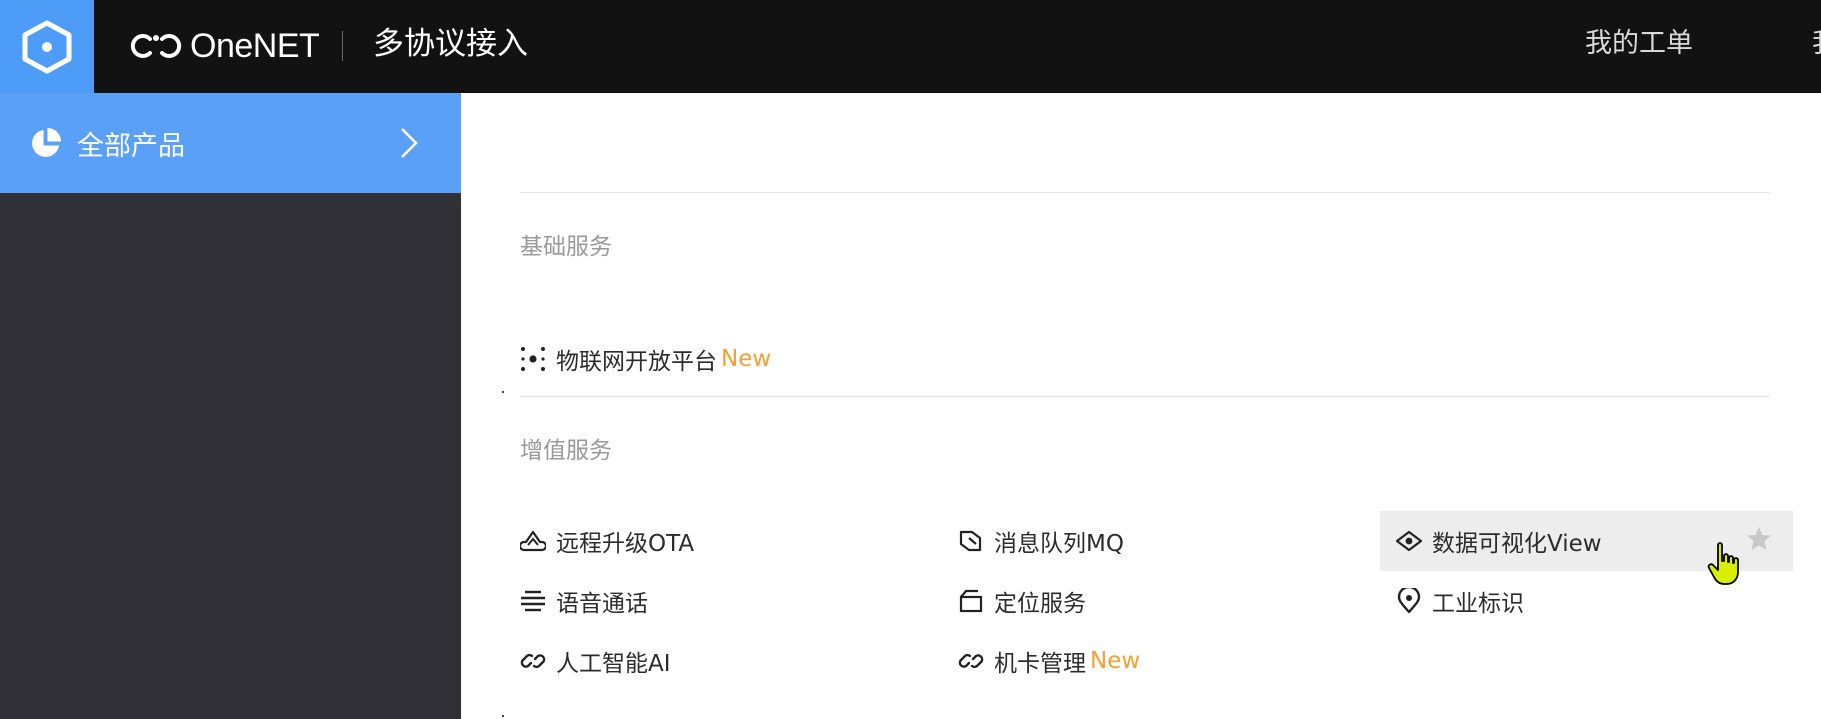  Describe the element at coordinates (1723, 563) in the screenshot. I see `hand-pointer-cursor-icon` at that location.